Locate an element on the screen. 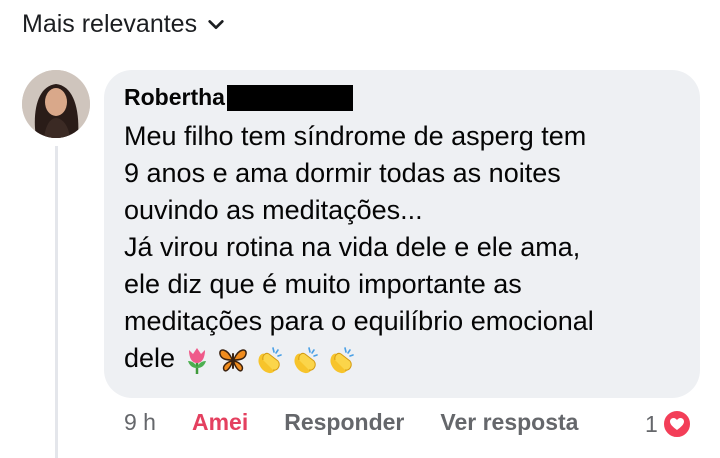 Image resolution: width=720 pixels, height=458 pixels. heart-icon is located at coordinates (676, 424).